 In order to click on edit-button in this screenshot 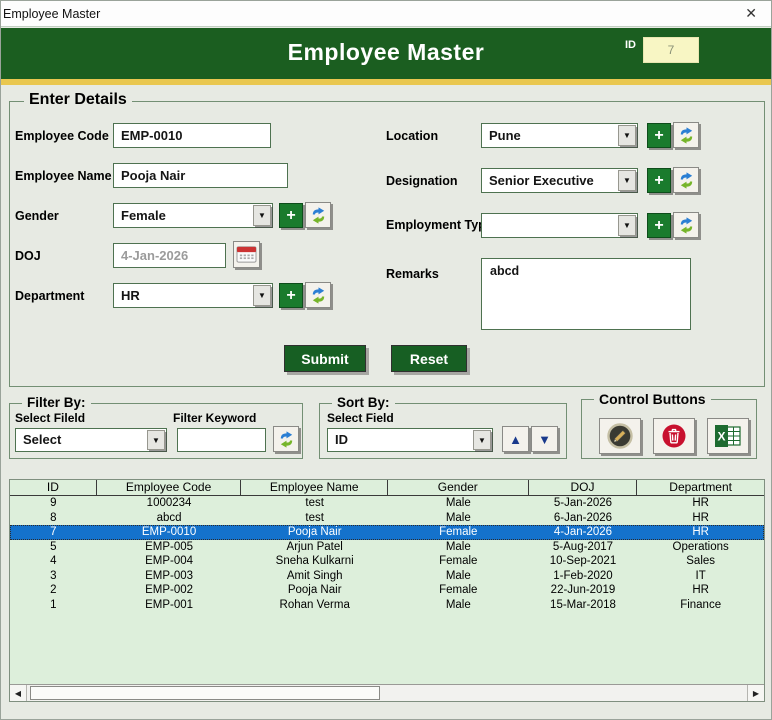, I will do `click(620, 436)`.